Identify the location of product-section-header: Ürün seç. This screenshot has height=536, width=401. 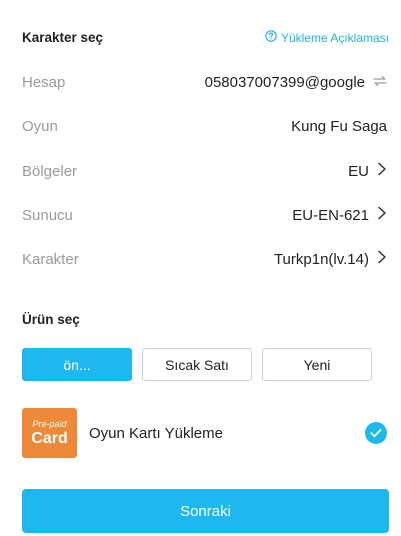
(205, 319).